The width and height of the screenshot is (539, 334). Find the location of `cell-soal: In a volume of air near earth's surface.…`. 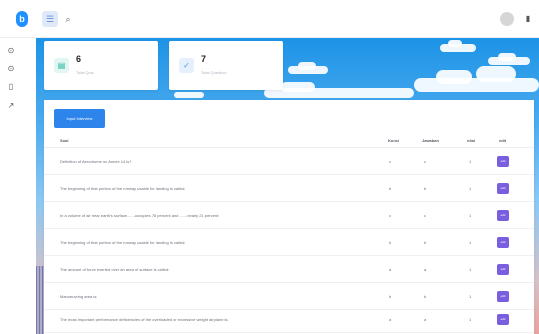

cell-soal: In a volume of air near earth's surface.… is located at coordinates (140, 215).